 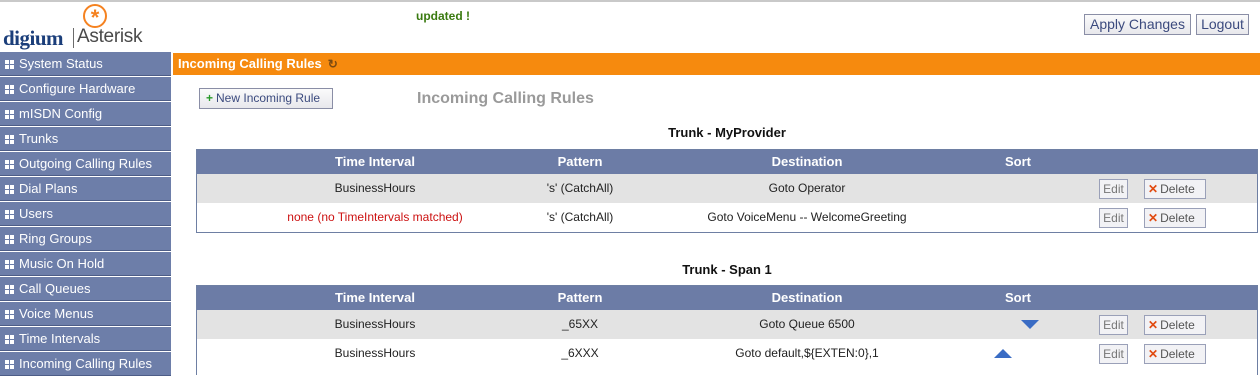 I want to click on sidebar-item-label: Call Queues, so click(x=55, y=288).